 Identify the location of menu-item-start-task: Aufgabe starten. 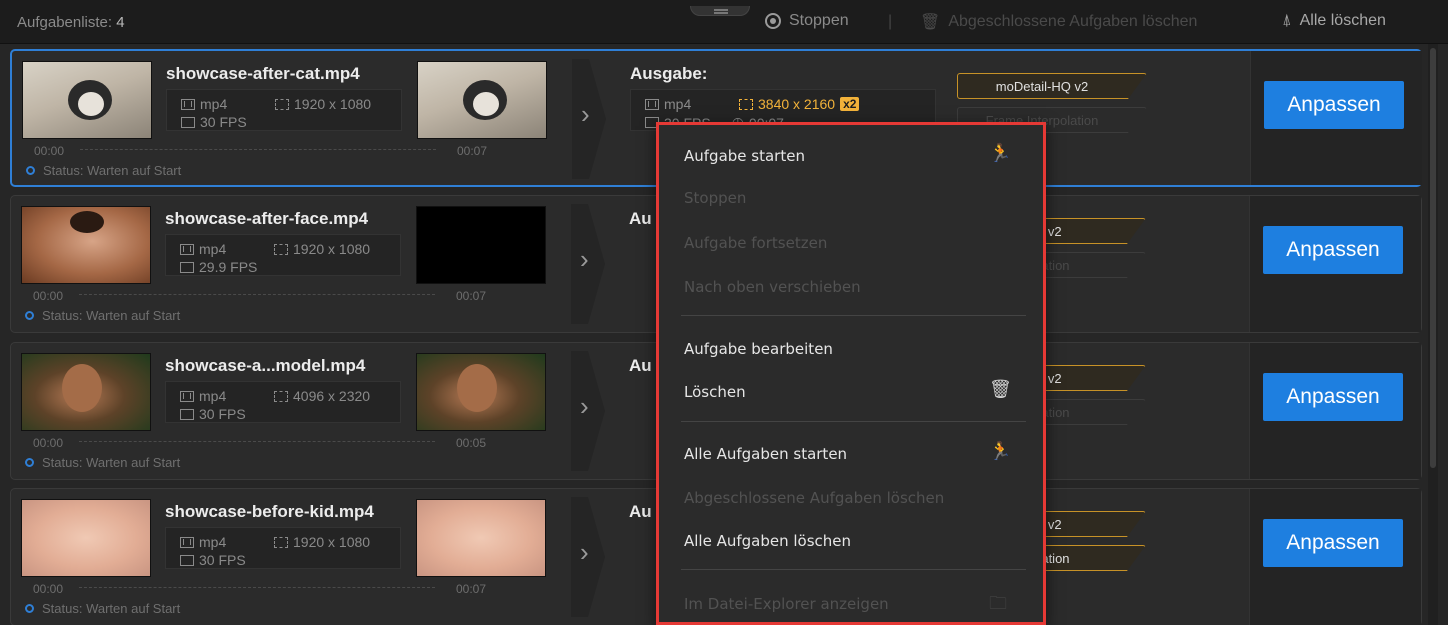
(744, 156).